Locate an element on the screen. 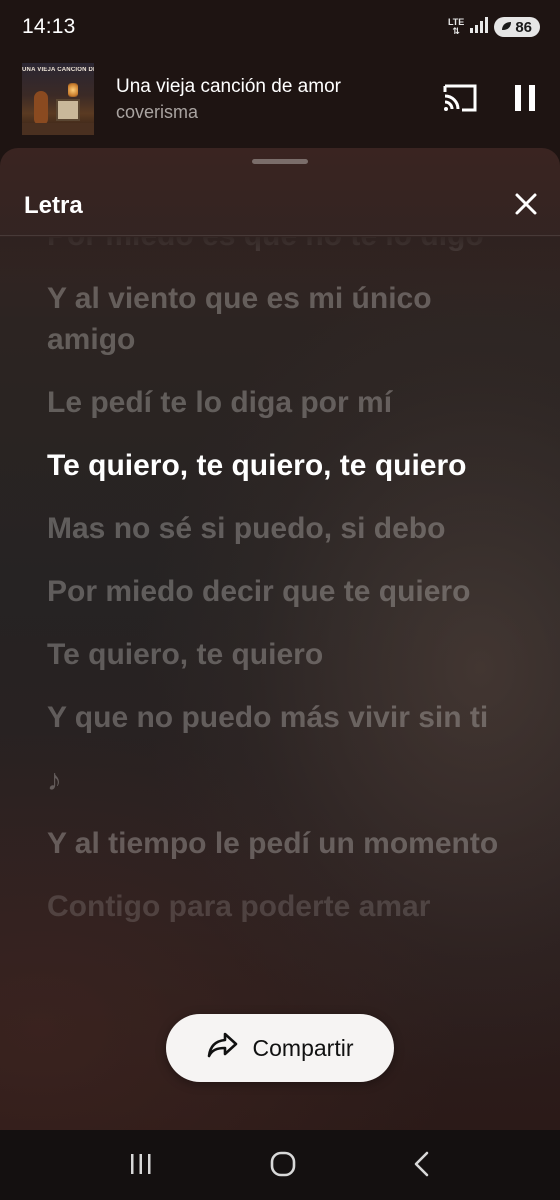 This screenshot has width=560, height=1200. back-button is located at coordinates (422, 1165).